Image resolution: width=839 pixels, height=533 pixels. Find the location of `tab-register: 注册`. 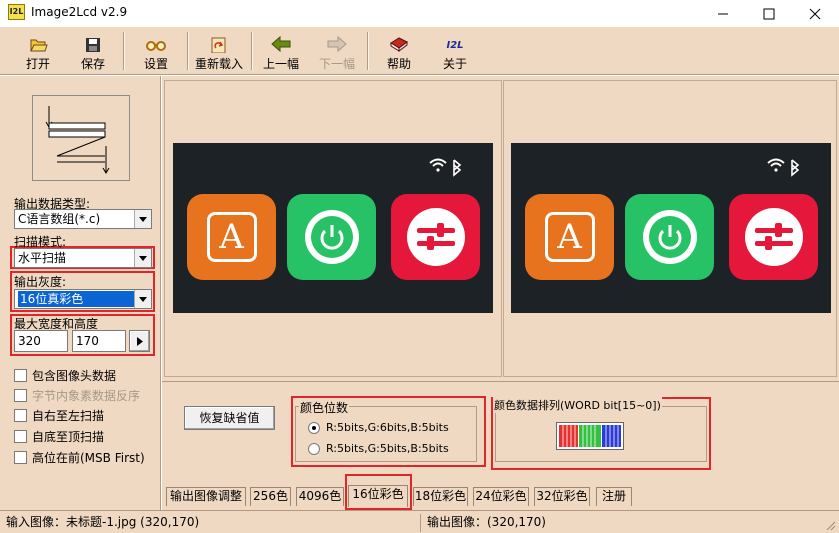

tab-register: 注册 is located at coordinates (614, 496).